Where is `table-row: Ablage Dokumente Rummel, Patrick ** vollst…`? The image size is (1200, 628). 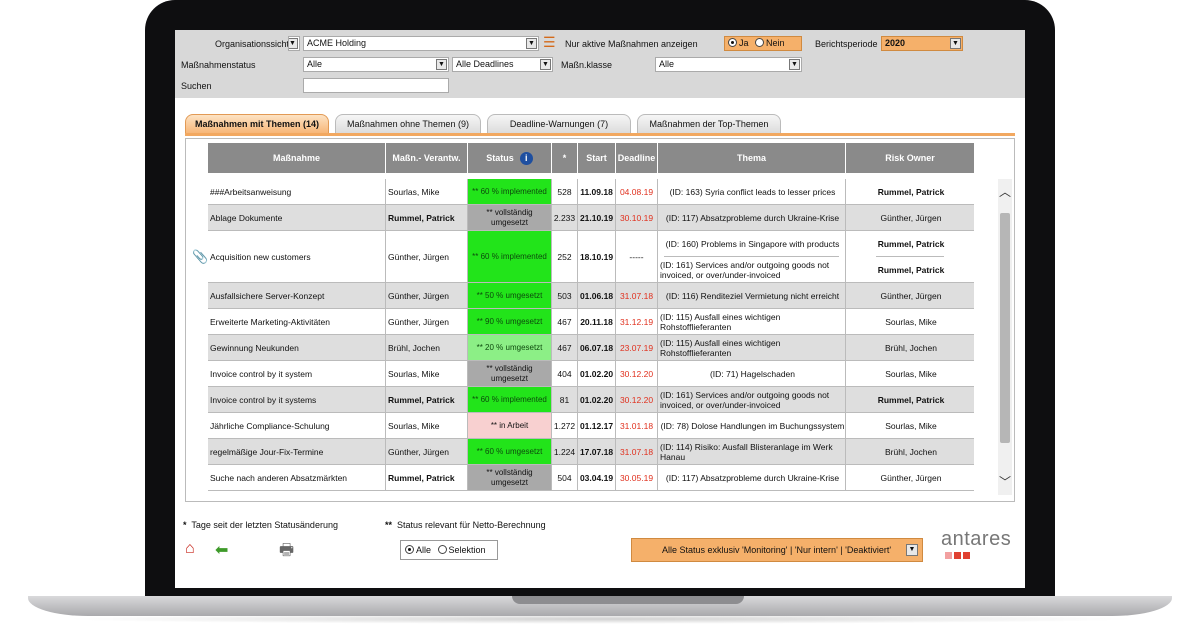
table-row: Ablage Dokumente Rummel, Patrick ** vollst… is located at coordinates (601, 218).